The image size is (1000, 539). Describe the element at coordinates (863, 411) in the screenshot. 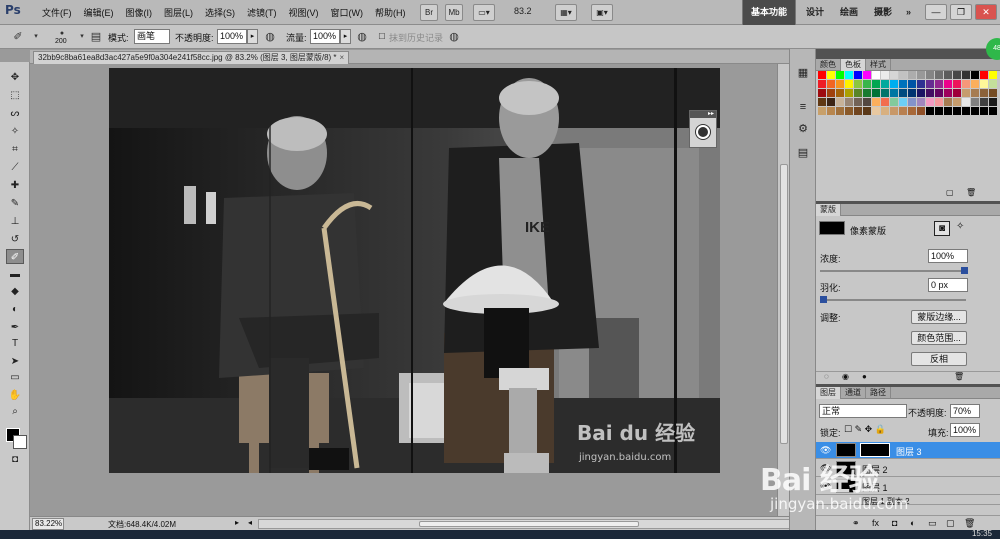

I see `blend-mode-select: 正常` at that location.